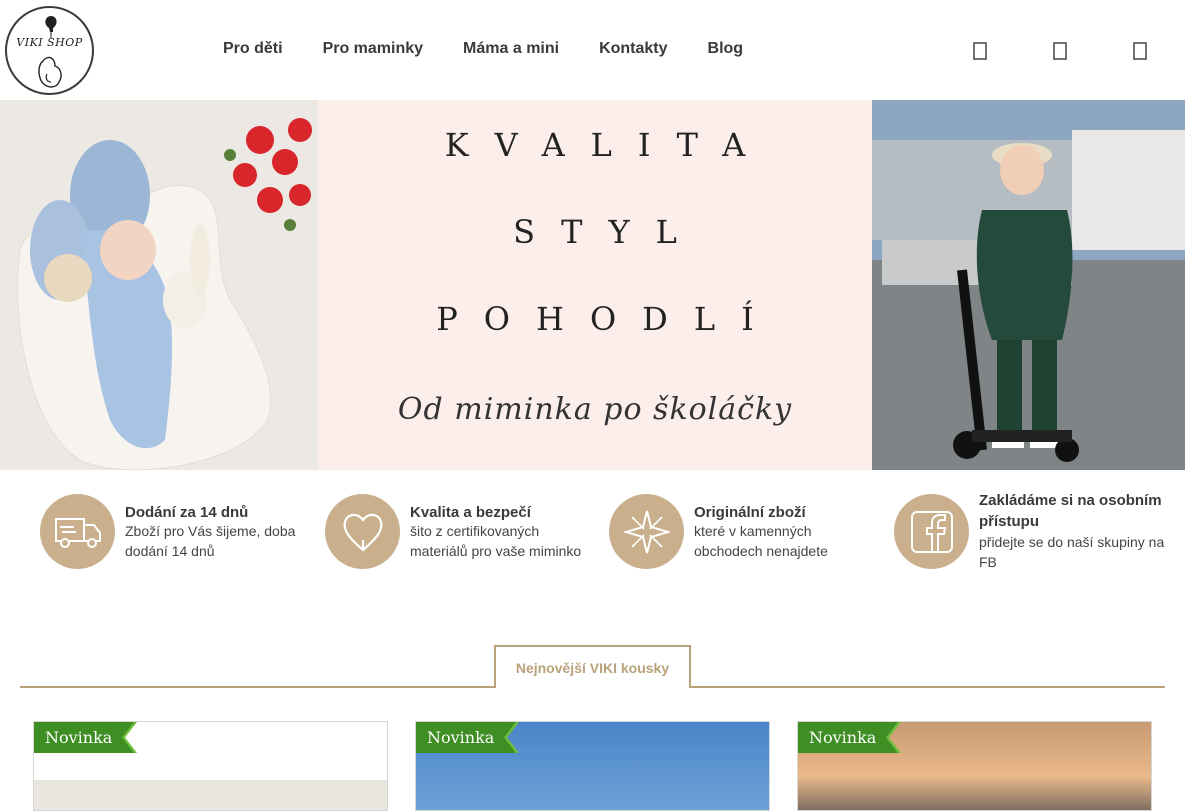 This screenshot has height=811, width=1200. What do you see at coordinates (646, 531) in the screenshot?
I see `star-icon` at bounding box center [646, 531].